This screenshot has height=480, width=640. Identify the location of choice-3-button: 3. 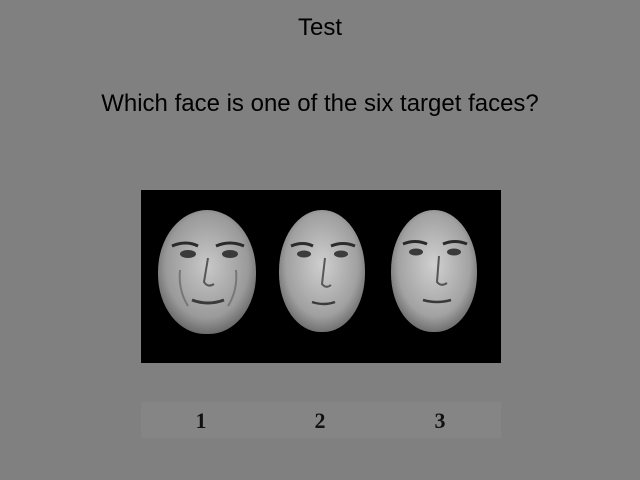
(440, 421).